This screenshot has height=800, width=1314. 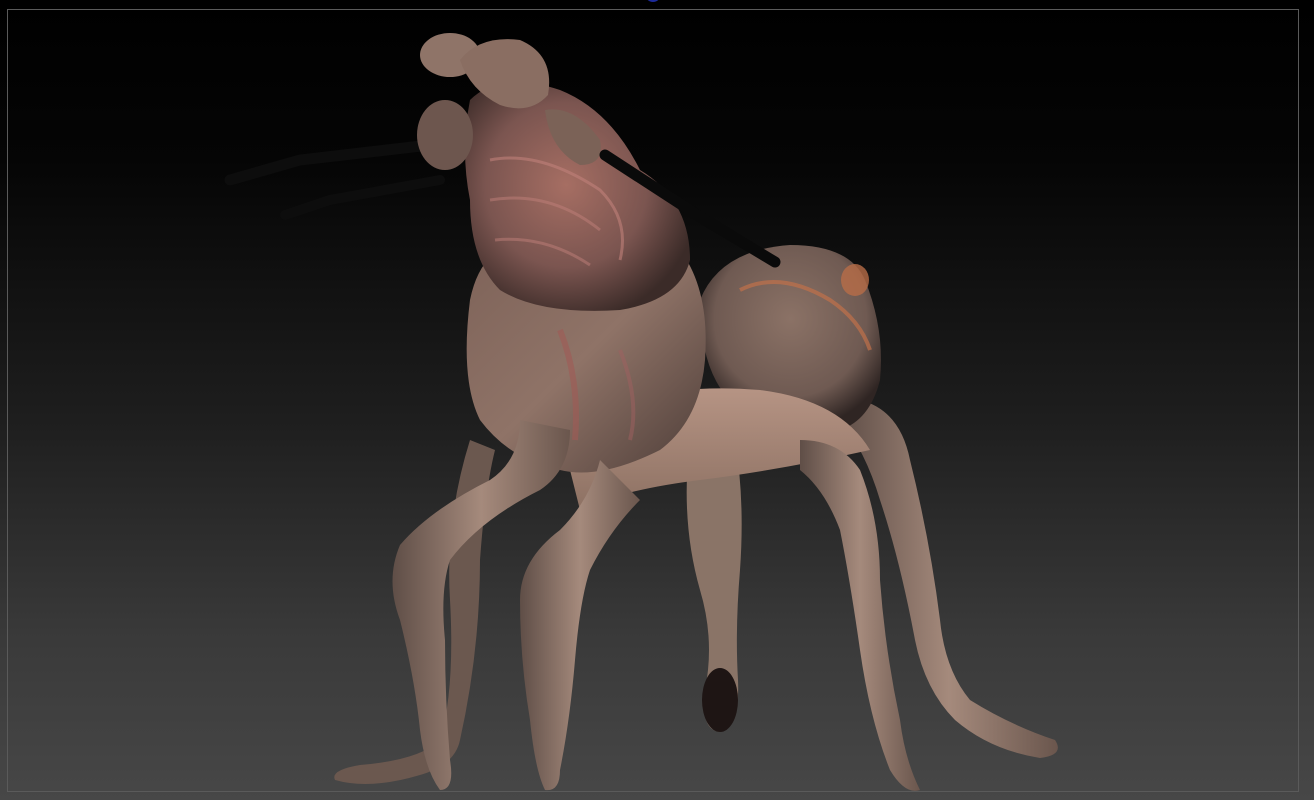 I want to click on left-antennae, so click(x=334, y=179).